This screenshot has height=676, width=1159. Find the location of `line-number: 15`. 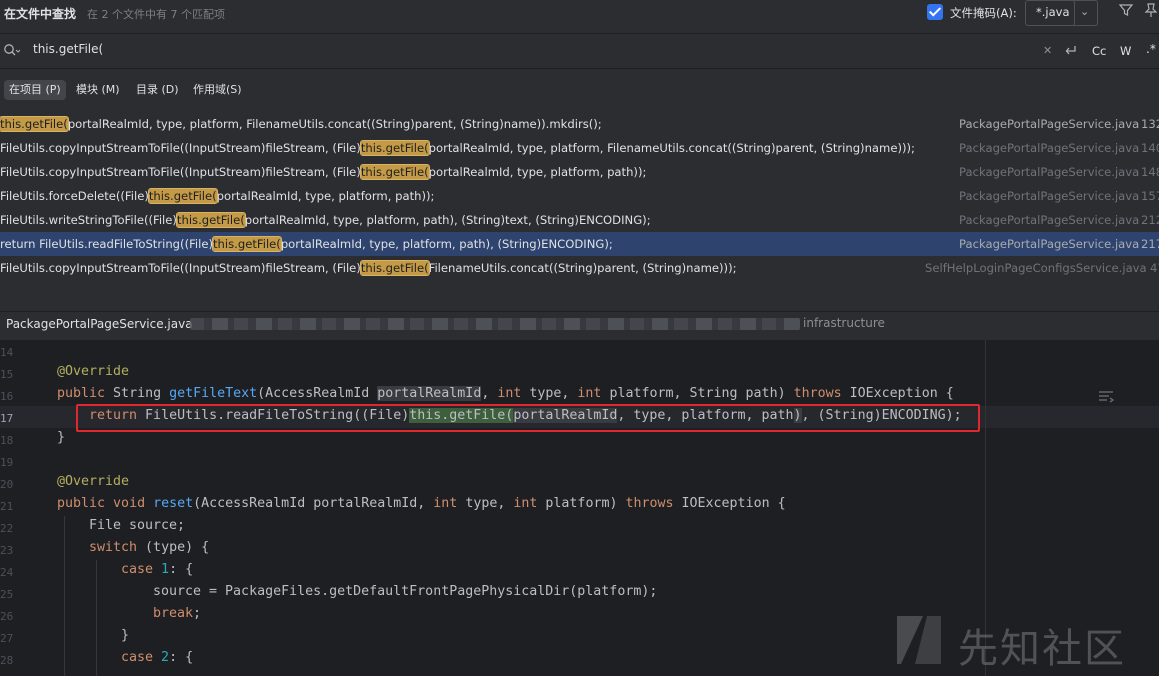

line-number: 15 is located at coordinates (7, 374).